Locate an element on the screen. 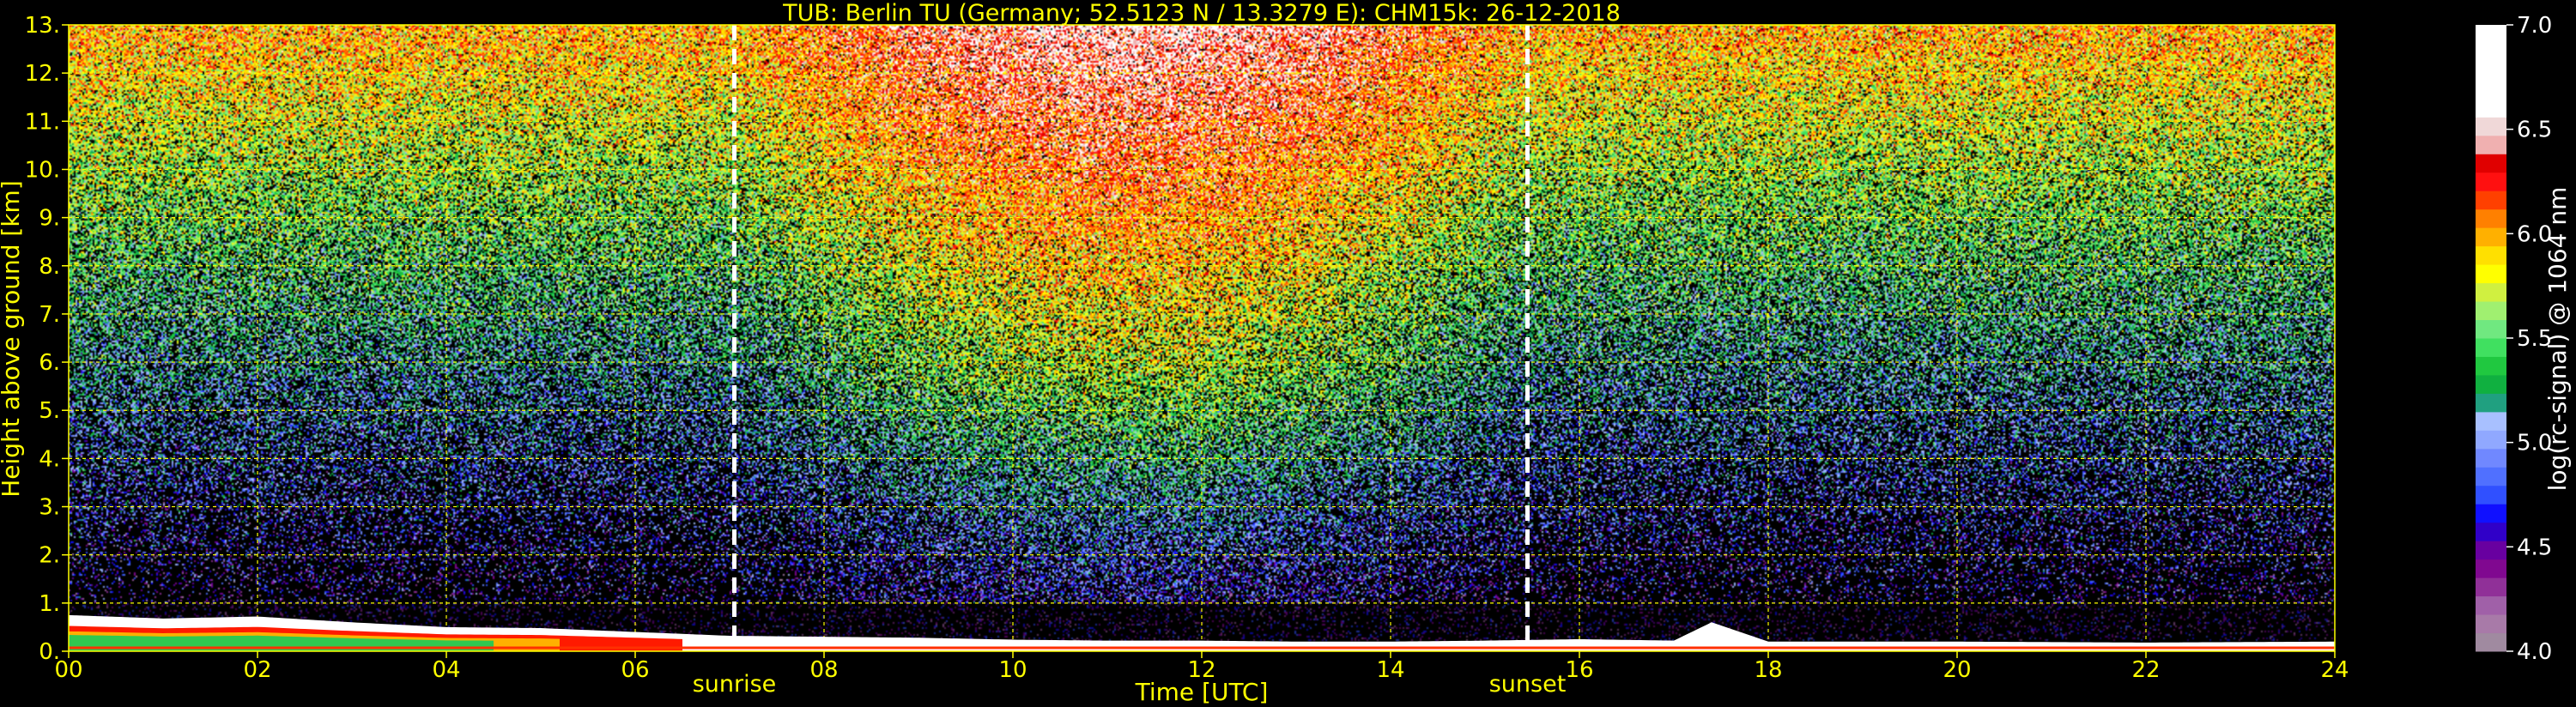 The width and height of the screenshot is (2576, 707). y-axis-label: Height above ground [km] is located at coordinates (12, 339).